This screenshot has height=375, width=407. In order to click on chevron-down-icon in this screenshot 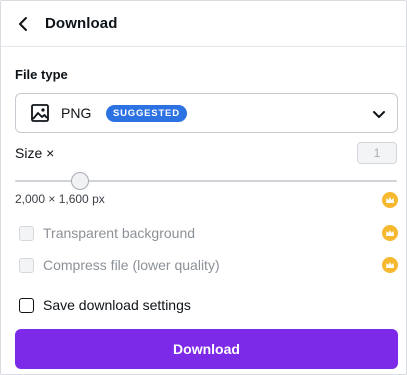, I will do `click(379, 114)`.